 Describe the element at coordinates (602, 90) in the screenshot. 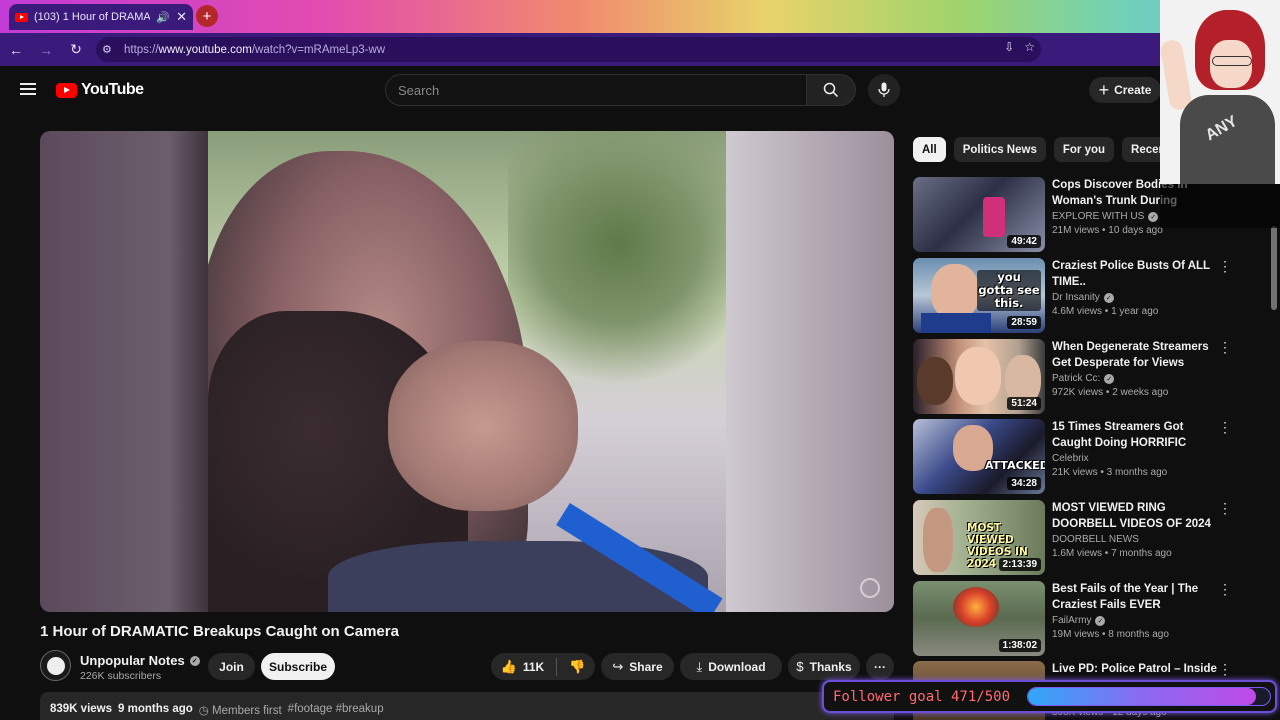

I see `search-input` at that location.